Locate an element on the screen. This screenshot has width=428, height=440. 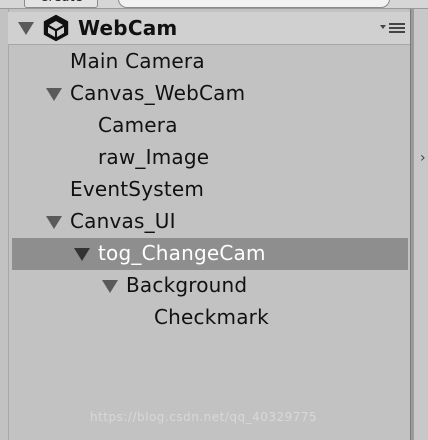
create-button: Create is located at coordinates (61, 4).